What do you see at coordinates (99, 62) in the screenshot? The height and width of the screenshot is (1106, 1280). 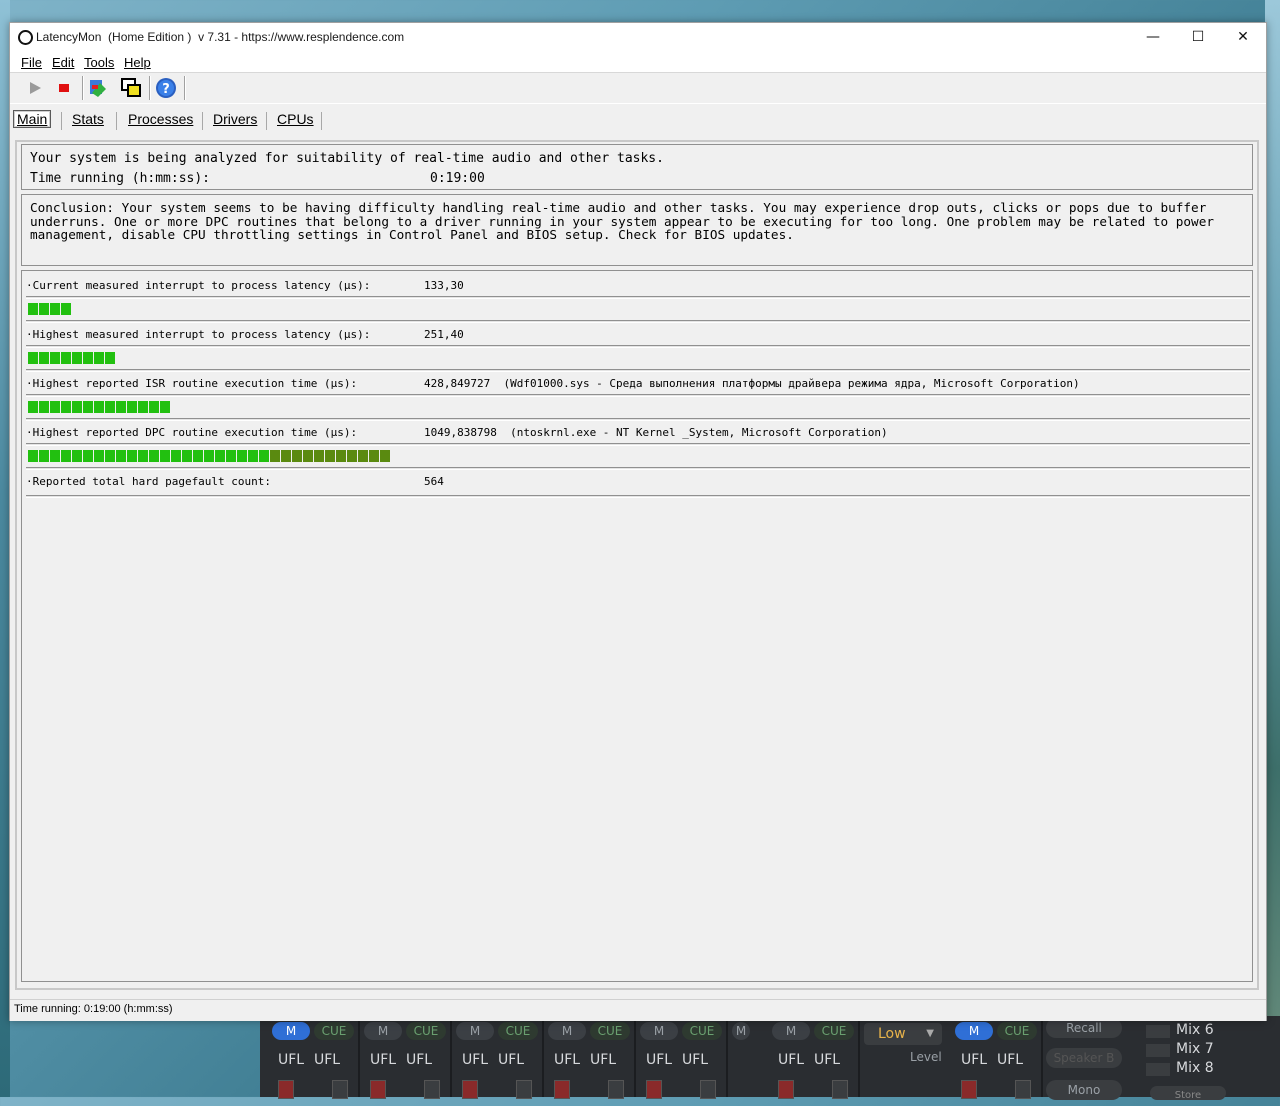 I see `menu-tools: Tools` at bounding box center [99, 62].